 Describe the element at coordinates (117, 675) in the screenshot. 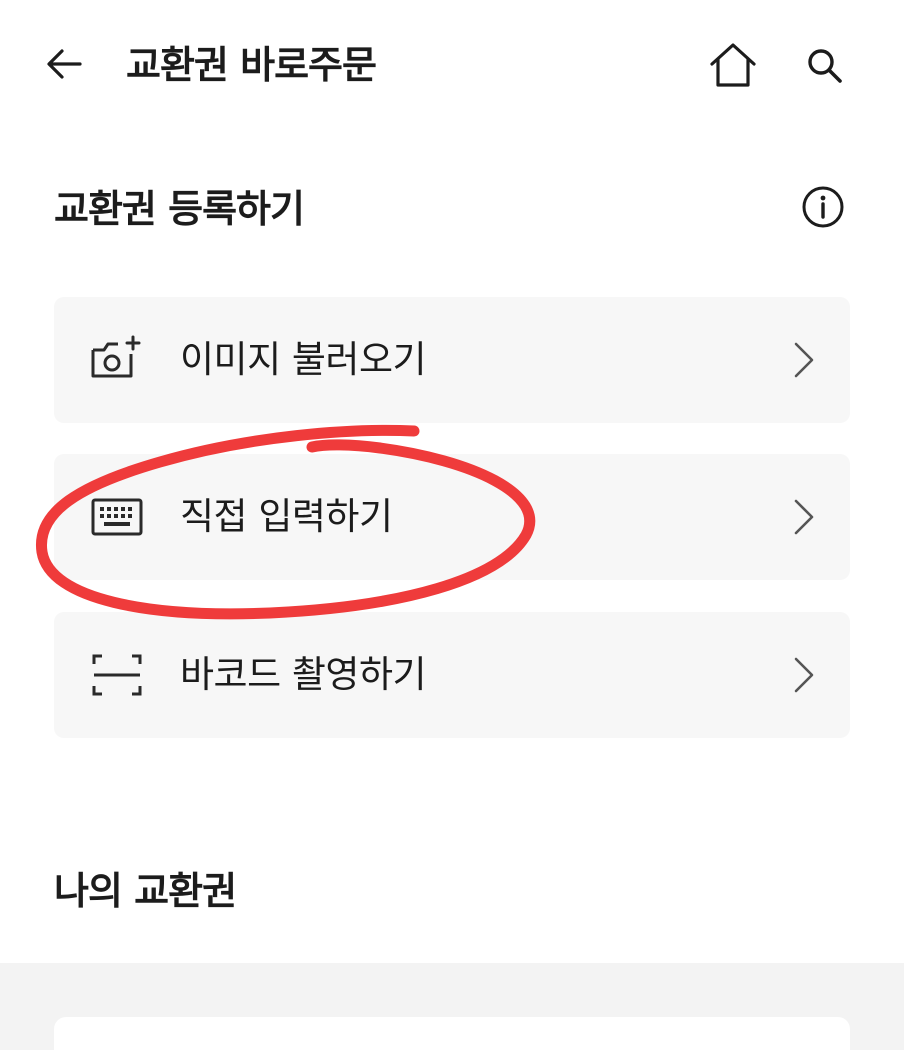

I see `barcode-scan-icon` at that location.